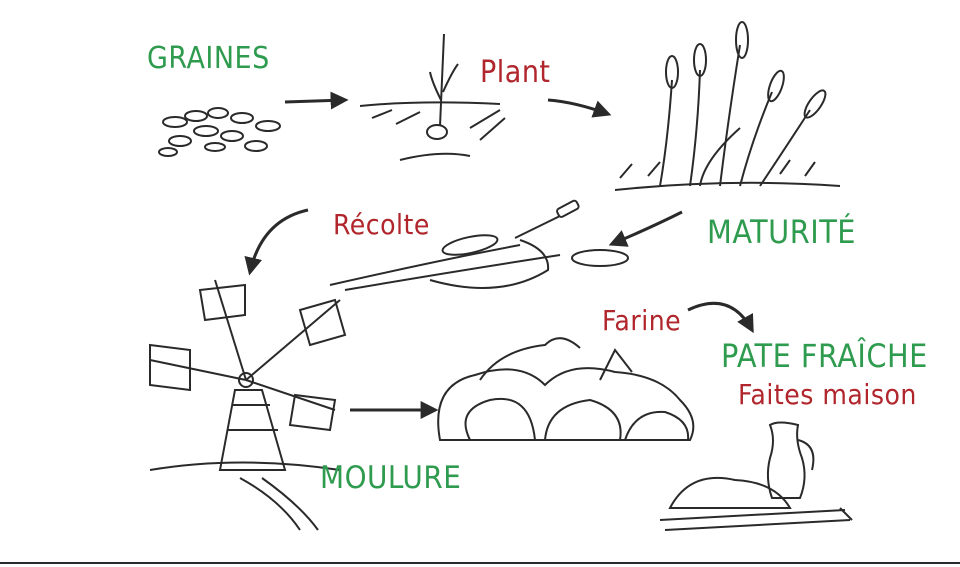  What do you see at coordinates (432, 97) in the screenshot?
I see `sprout-icon` at bounding box center [432, 97].